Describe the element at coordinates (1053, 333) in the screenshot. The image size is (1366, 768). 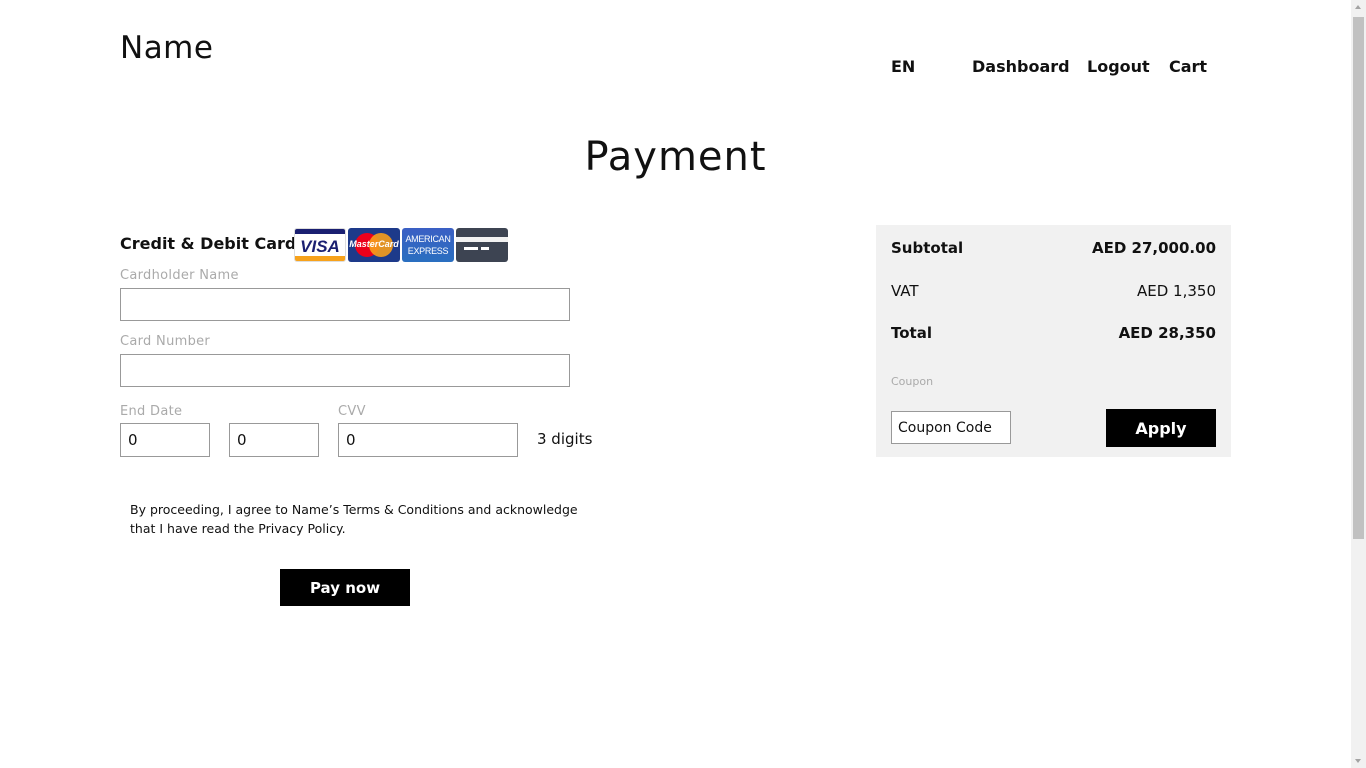
I see `total-row: Total AED 28,350` at that location.